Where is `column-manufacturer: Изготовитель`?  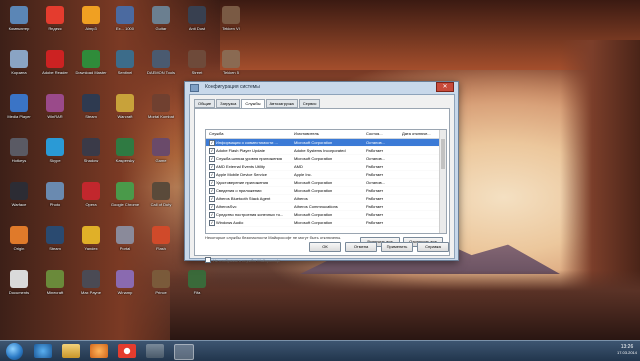
column-manufacturer: Изготовитель is located at coordinates (306, 133).